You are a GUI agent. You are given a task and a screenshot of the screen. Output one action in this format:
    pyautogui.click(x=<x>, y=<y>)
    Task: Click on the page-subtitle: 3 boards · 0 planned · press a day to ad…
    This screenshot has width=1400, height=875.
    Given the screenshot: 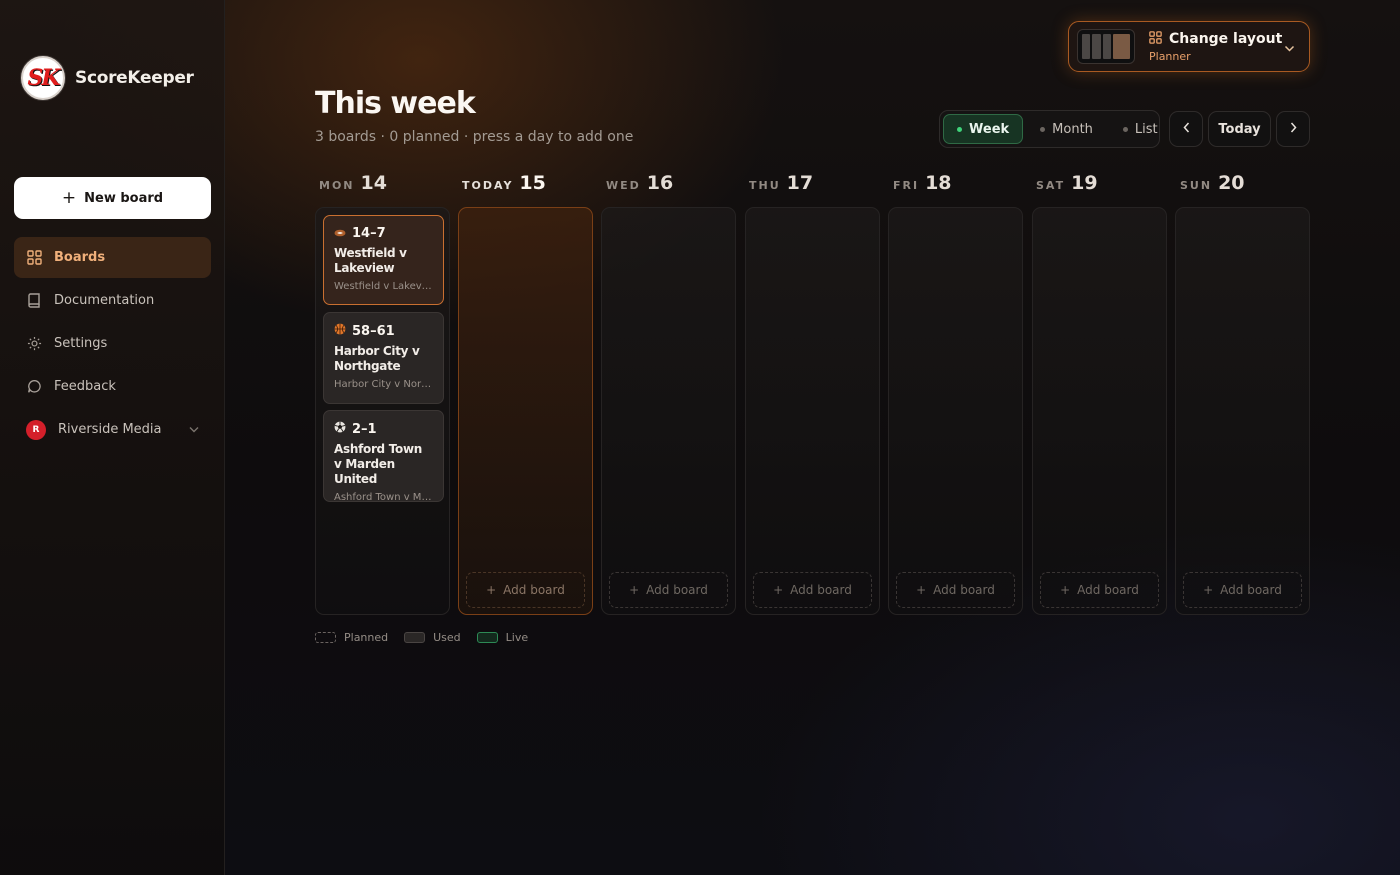 What is the action you would take?
    pyautogui.click(x=474, y=137)
    